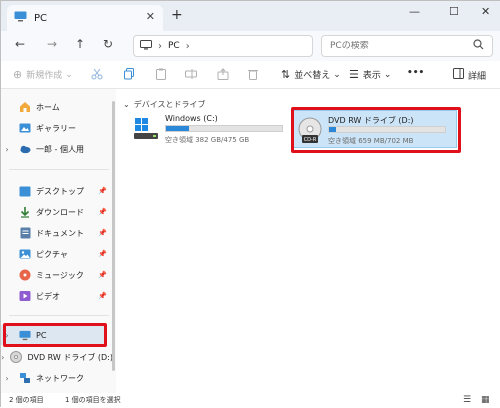  Describe the element at coordinates (41, 18) in the screenshot. I see `tab-title: PC` at that location.